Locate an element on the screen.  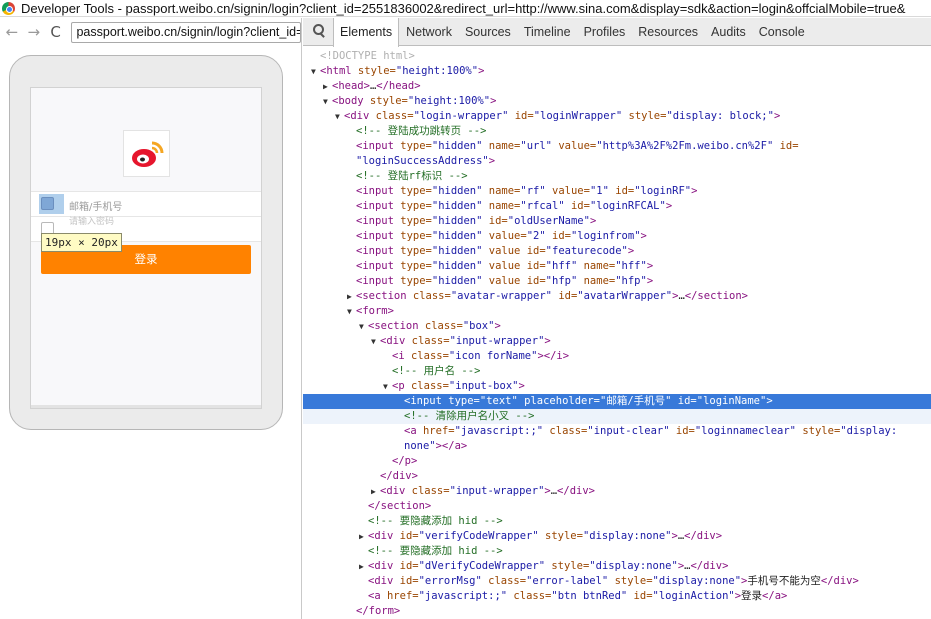
tab-profiles: Profiles is located at coordinates (604, 32).